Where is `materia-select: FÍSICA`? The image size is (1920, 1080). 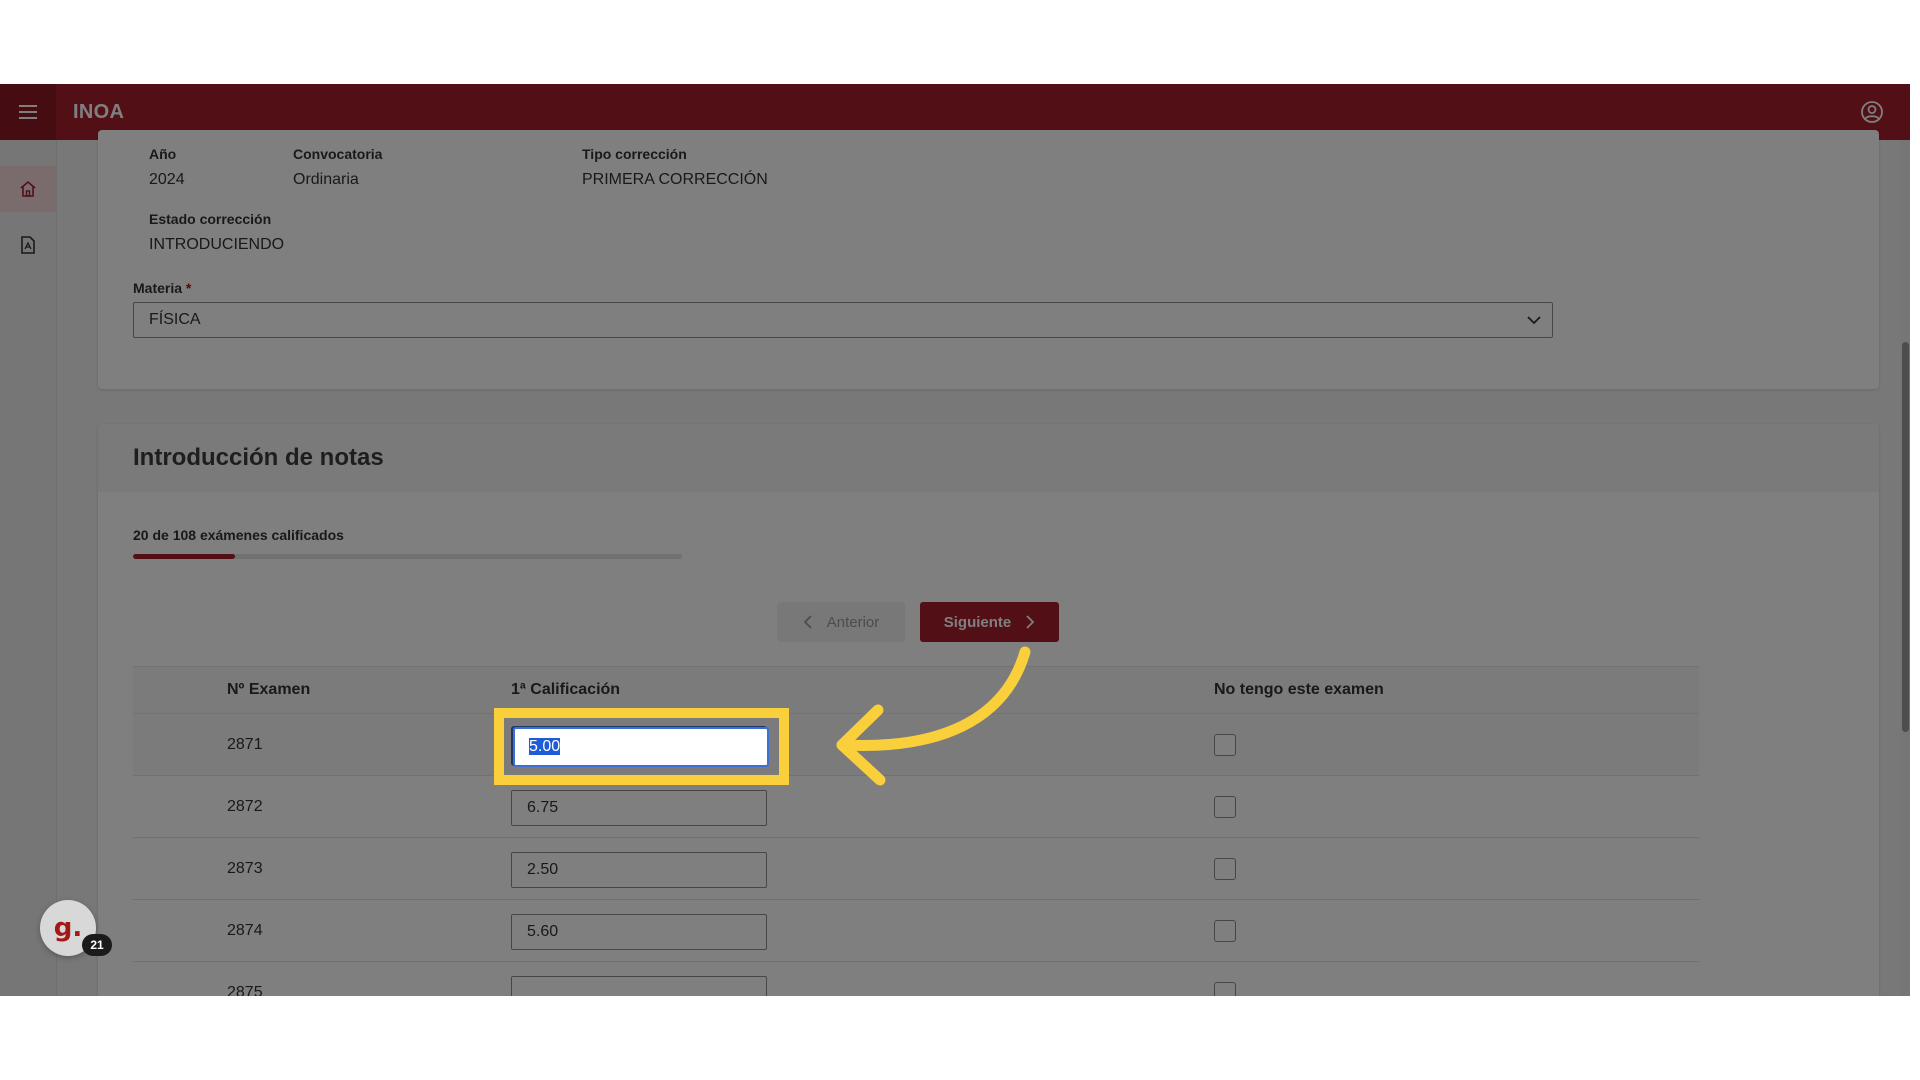 materia-select: FÍSICA is located at coordinates (843, 320).